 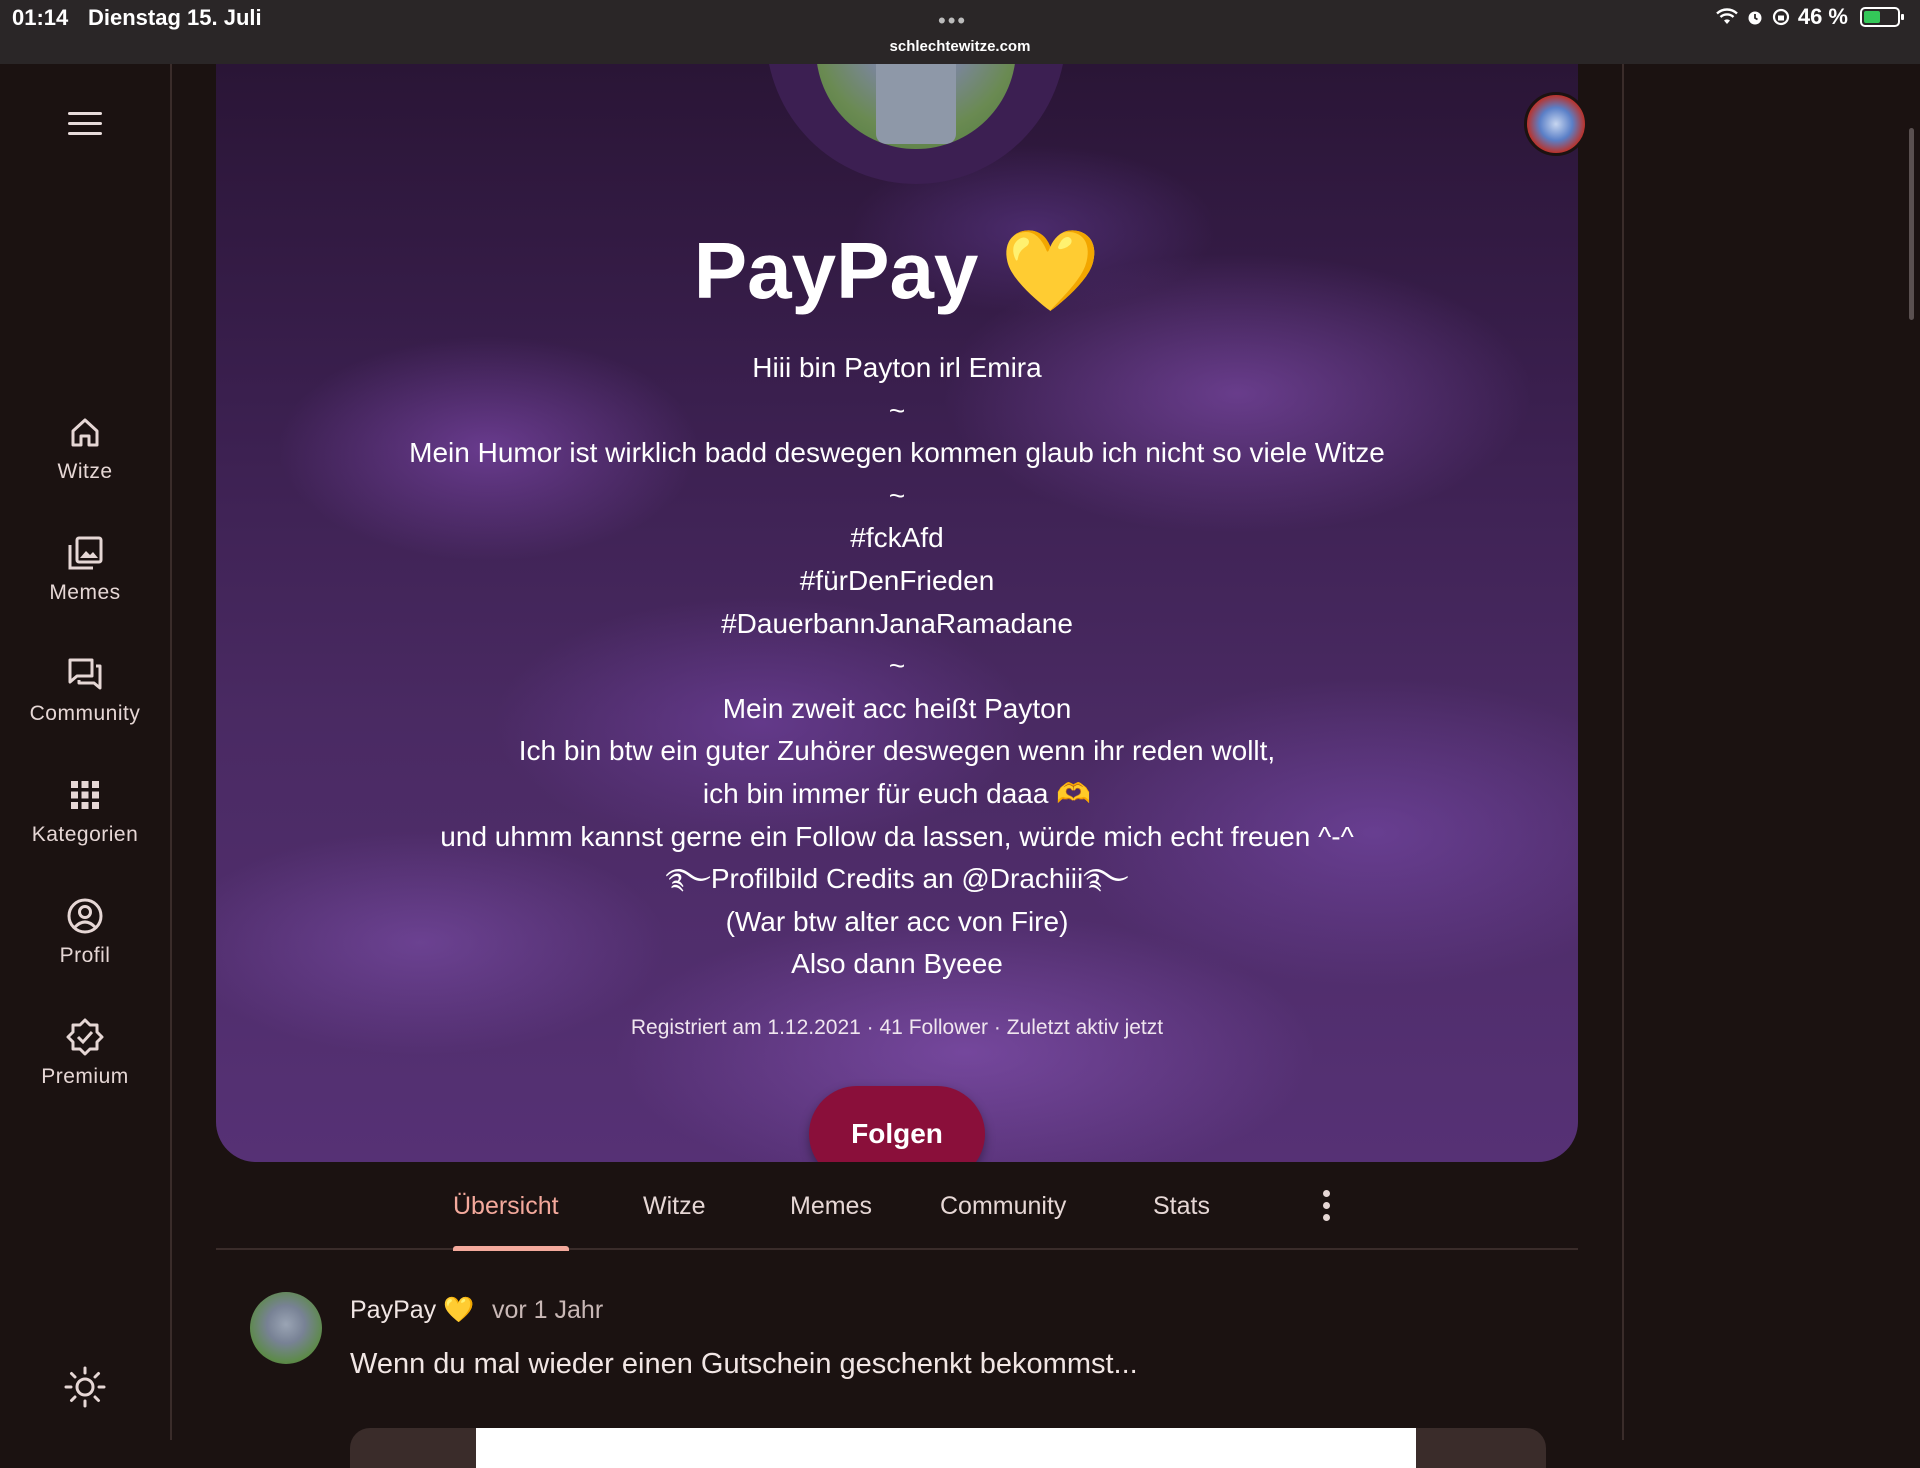 What do you see at coordinates (1623, 752) in the screenshot?
I see `content-divider` at bounding box center [1623, 752].